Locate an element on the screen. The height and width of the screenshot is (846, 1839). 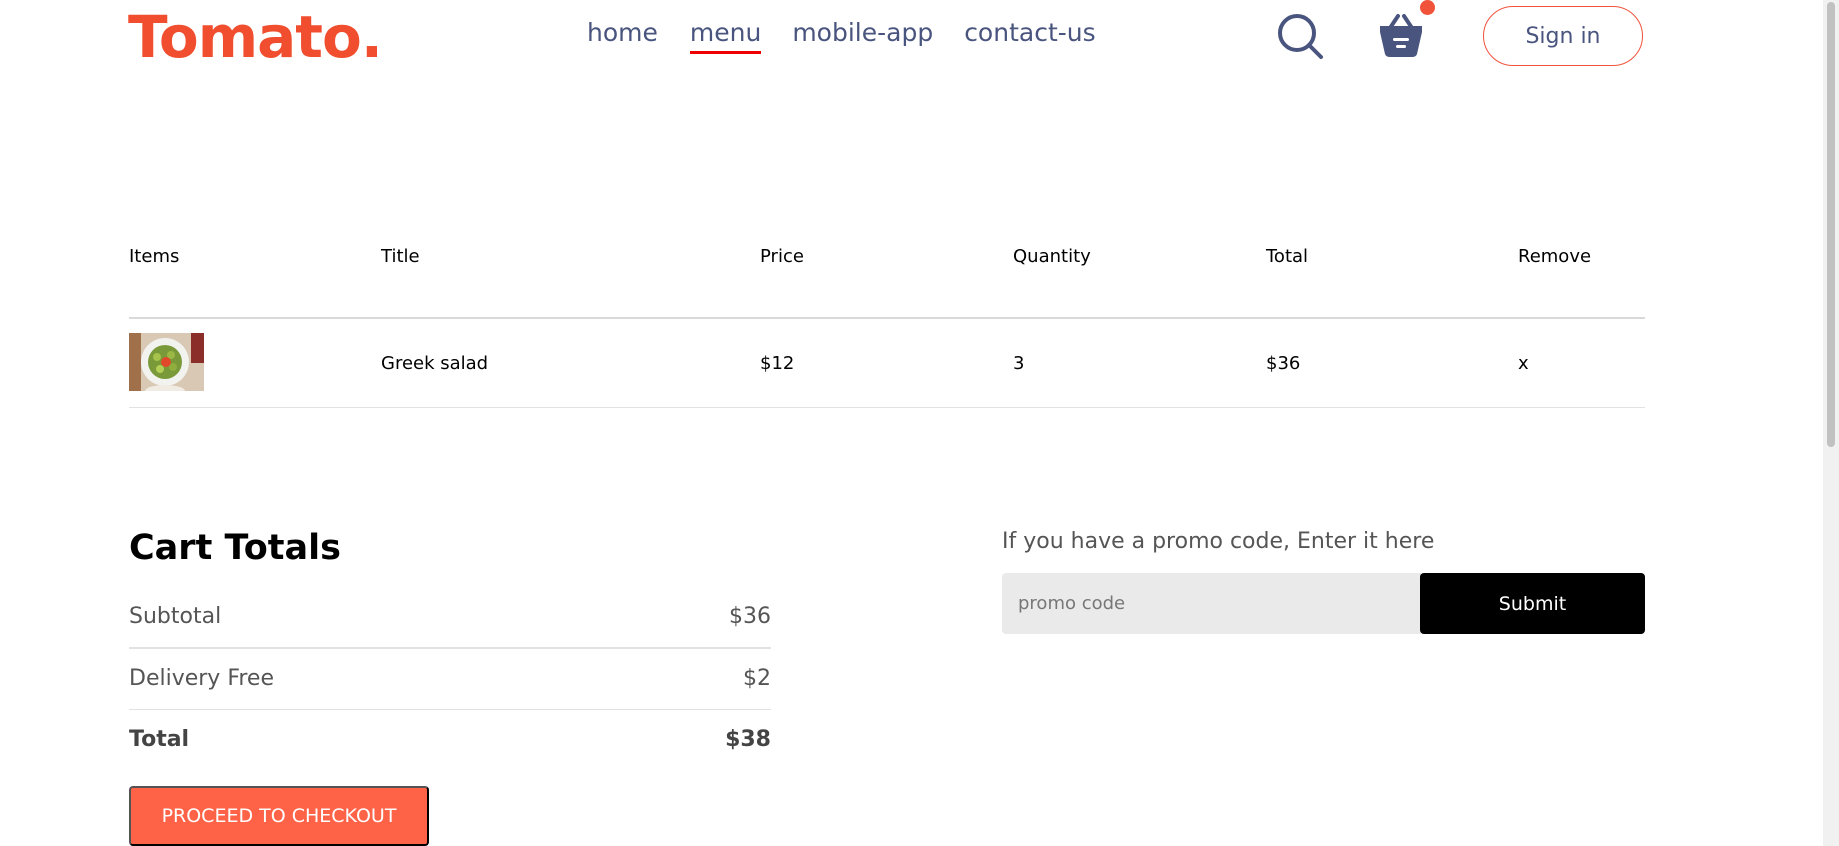
nav-mobile-app: mobile-app is located at coordinates (862, 36).